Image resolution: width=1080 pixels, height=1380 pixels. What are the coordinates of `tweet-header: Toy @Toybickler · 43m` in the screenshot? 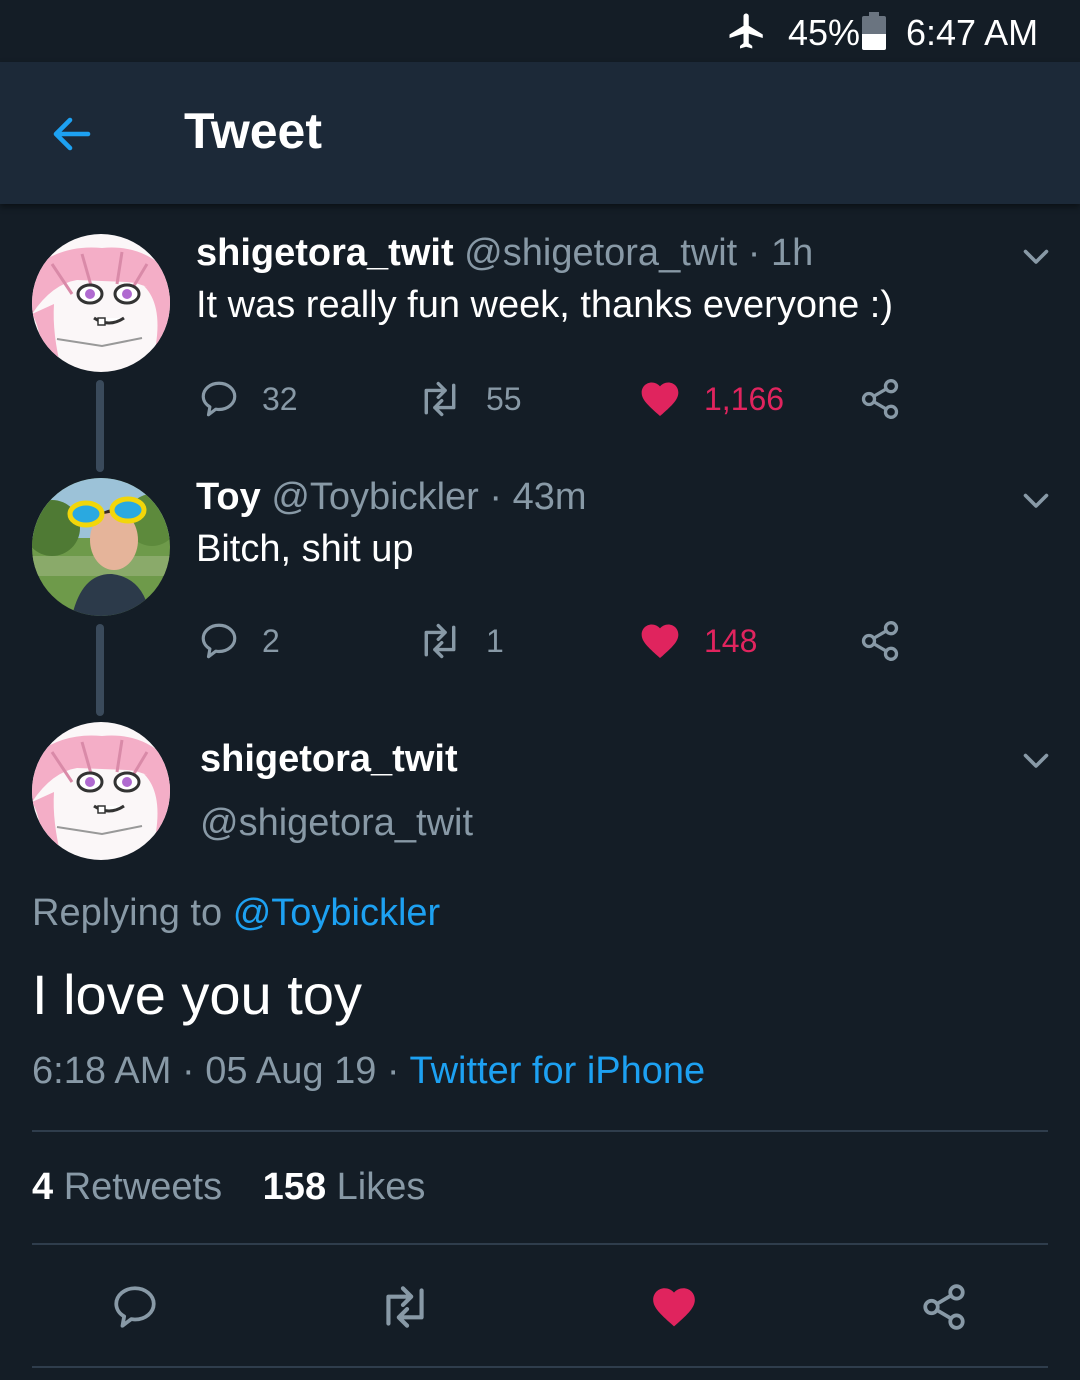 It's located at (391, 497).